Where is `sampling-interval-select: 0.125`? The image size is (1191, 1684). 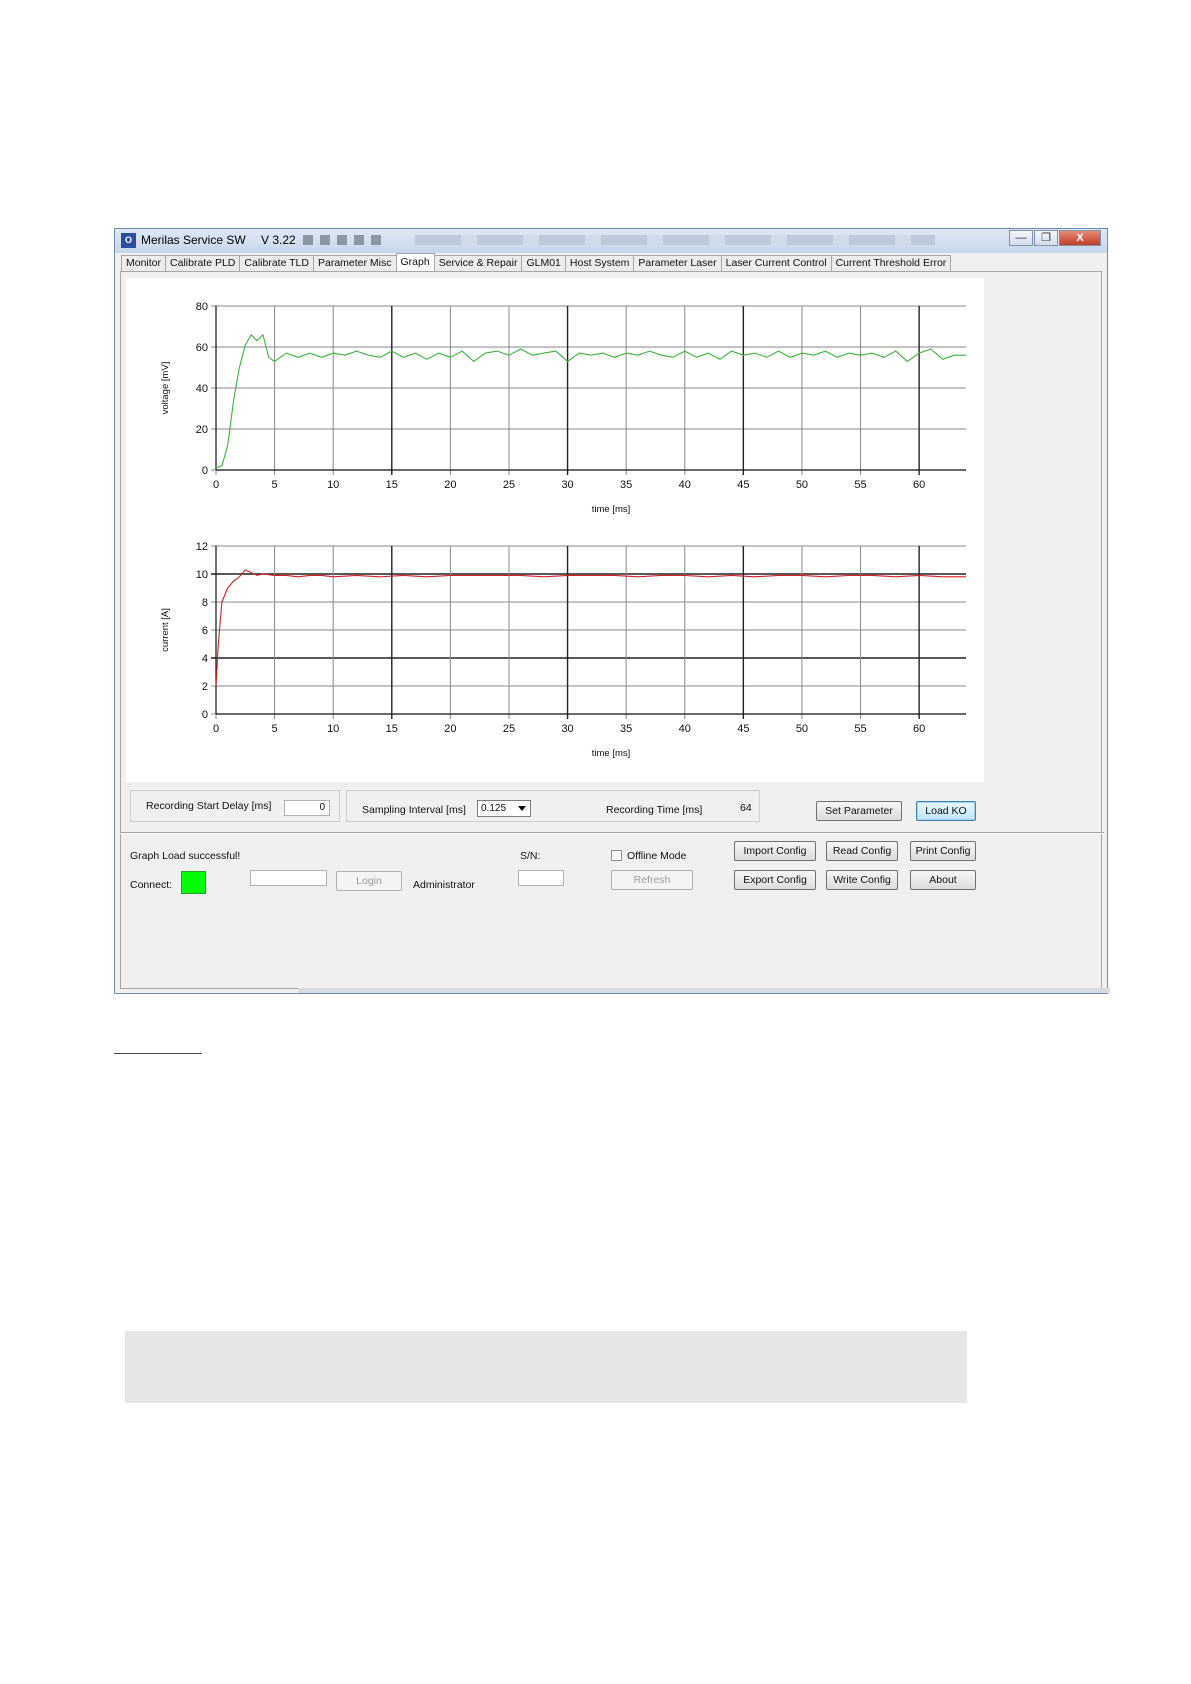
sampling-interval-select: 0.125 is located at coordinates (504, 808).